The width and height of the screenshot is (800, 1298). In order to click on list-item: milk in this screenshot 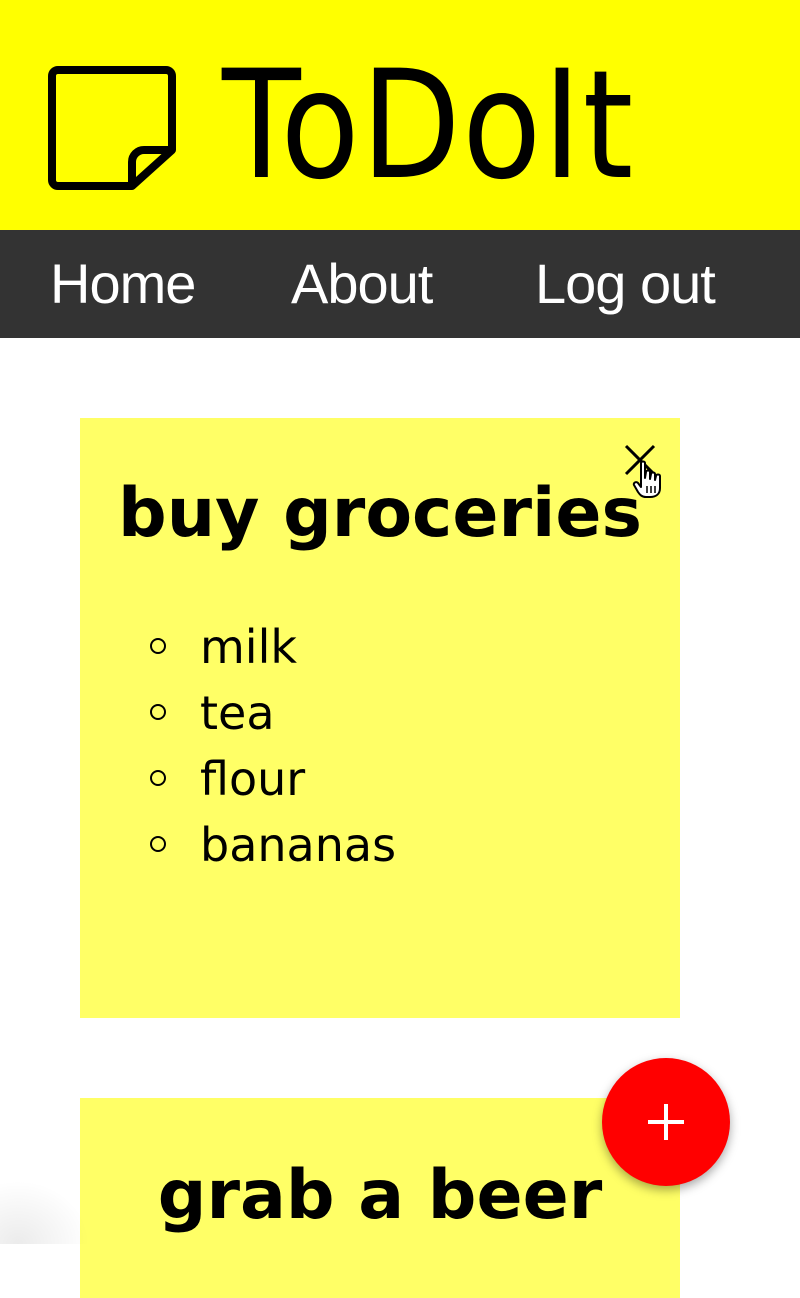, I will do `click(272, 647)`.